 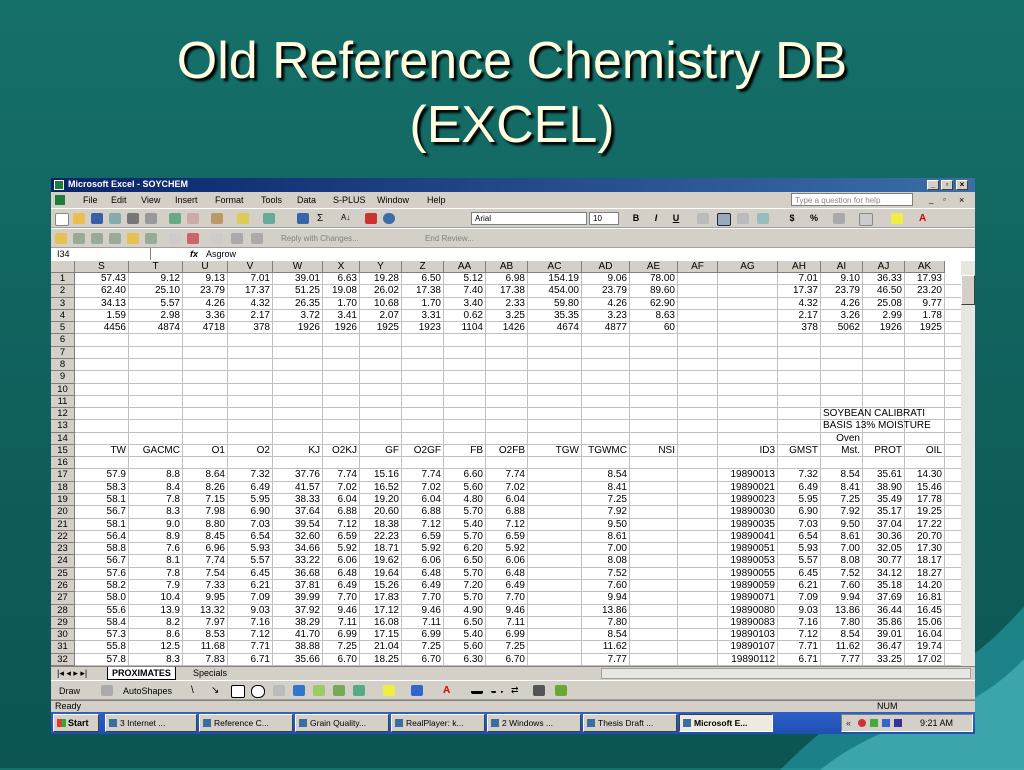 What do you see at coordinates (90, 200) in the screenshot?
I see `menu-file: File` at bounding box center [90, 200].